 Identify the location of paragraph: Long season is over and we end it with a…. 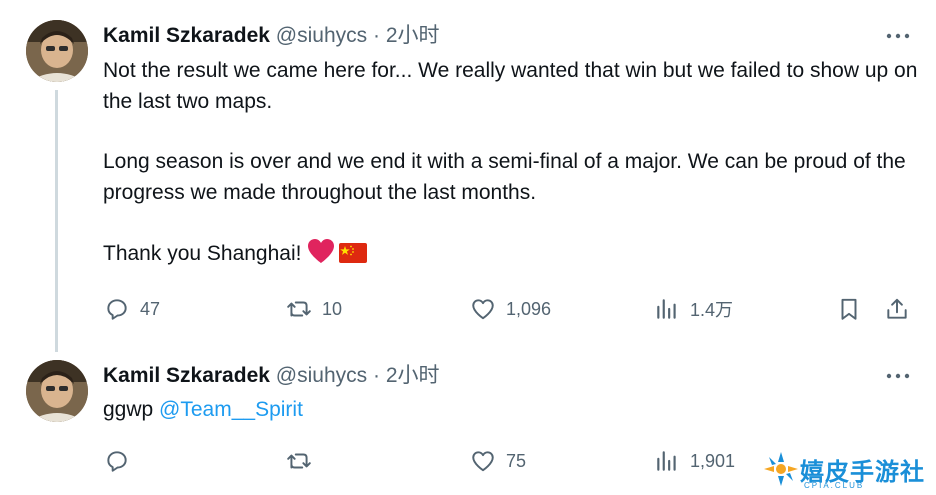
(504, 177).